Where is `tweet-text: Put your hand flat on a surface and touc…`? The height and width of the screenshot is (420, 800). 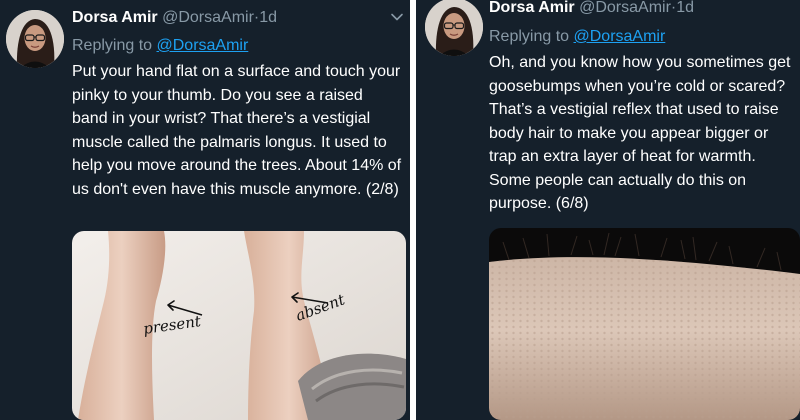 tweet-text: Put your hand flat on a surface and touc… is located at coordinates (237, 130).